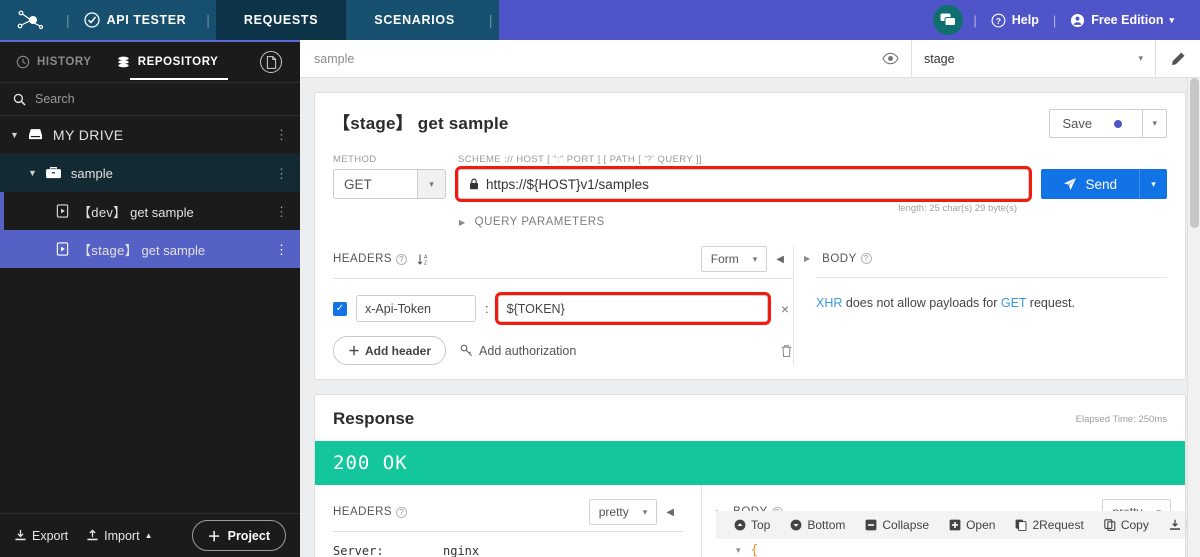  I want to click on tree-item-my-drive: ▼ MY DRIVE ⋮, so click(150, 135).